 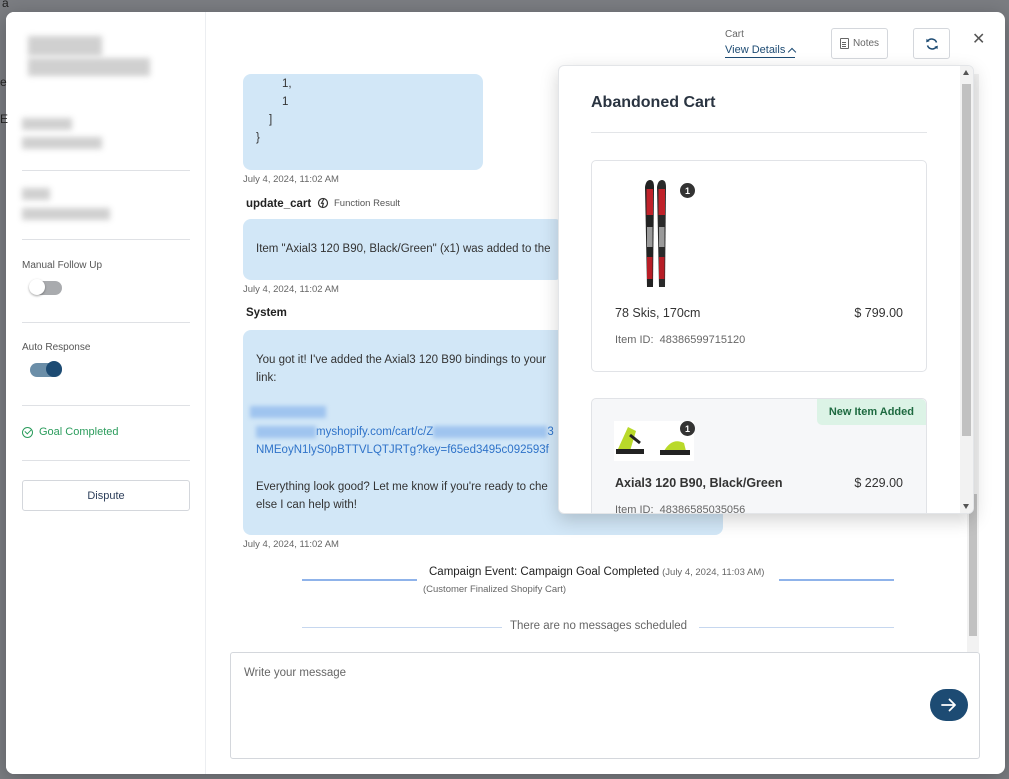 I want to click on item-id: Item ID: 48386599715120, so click(x=680, y=340).